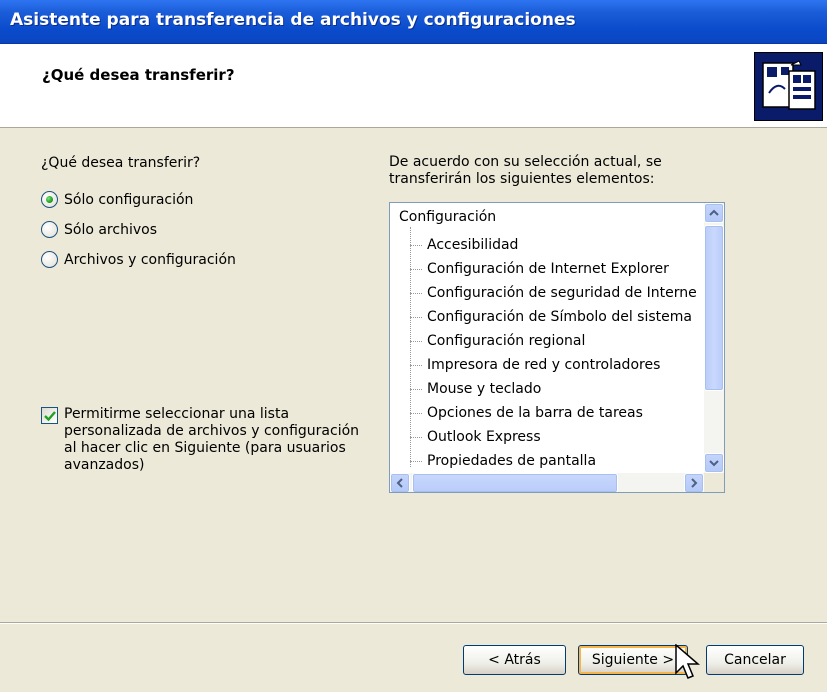 This screenshot has height=692, width=827. What do you see at coordinates (49, 199) in the screenshot?
I see `radio-button-checked` at bounding box center [49, 199].